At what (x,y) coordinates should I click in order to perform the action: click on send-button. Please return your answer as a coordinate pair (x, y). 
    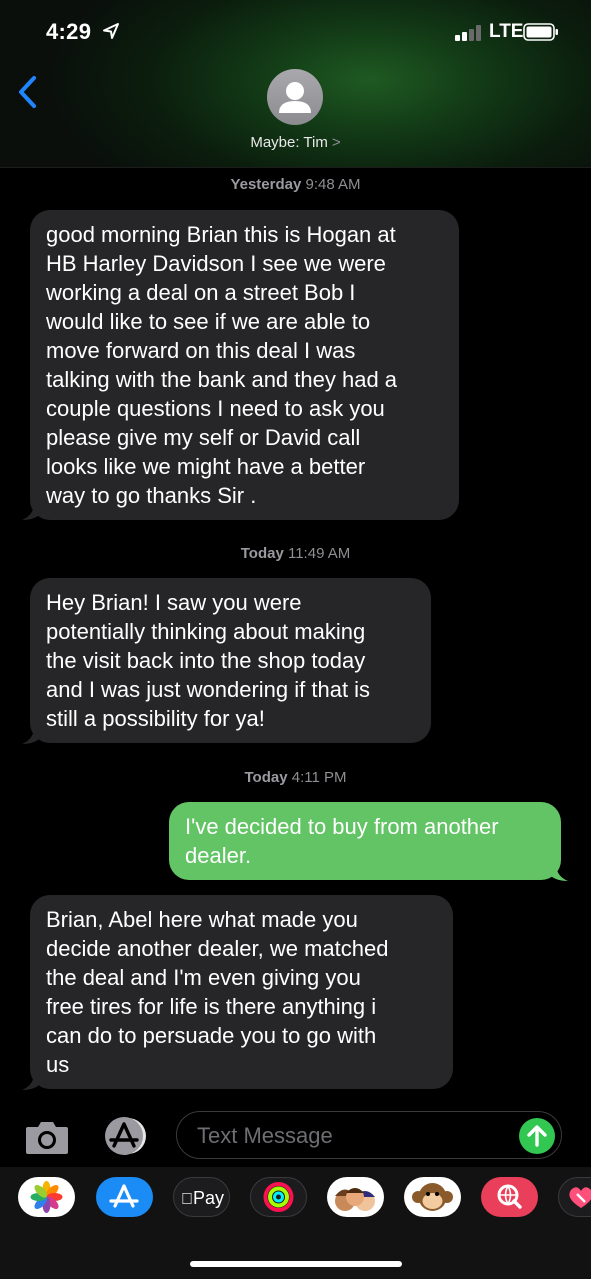
    Looking at the image, I should click on (537, 1136).